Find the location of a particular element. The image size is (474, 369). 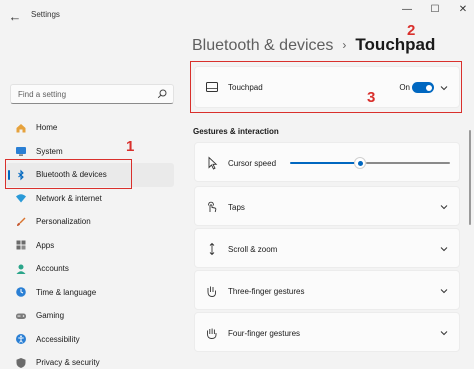

home-icon is located at coordinates (21, 128).